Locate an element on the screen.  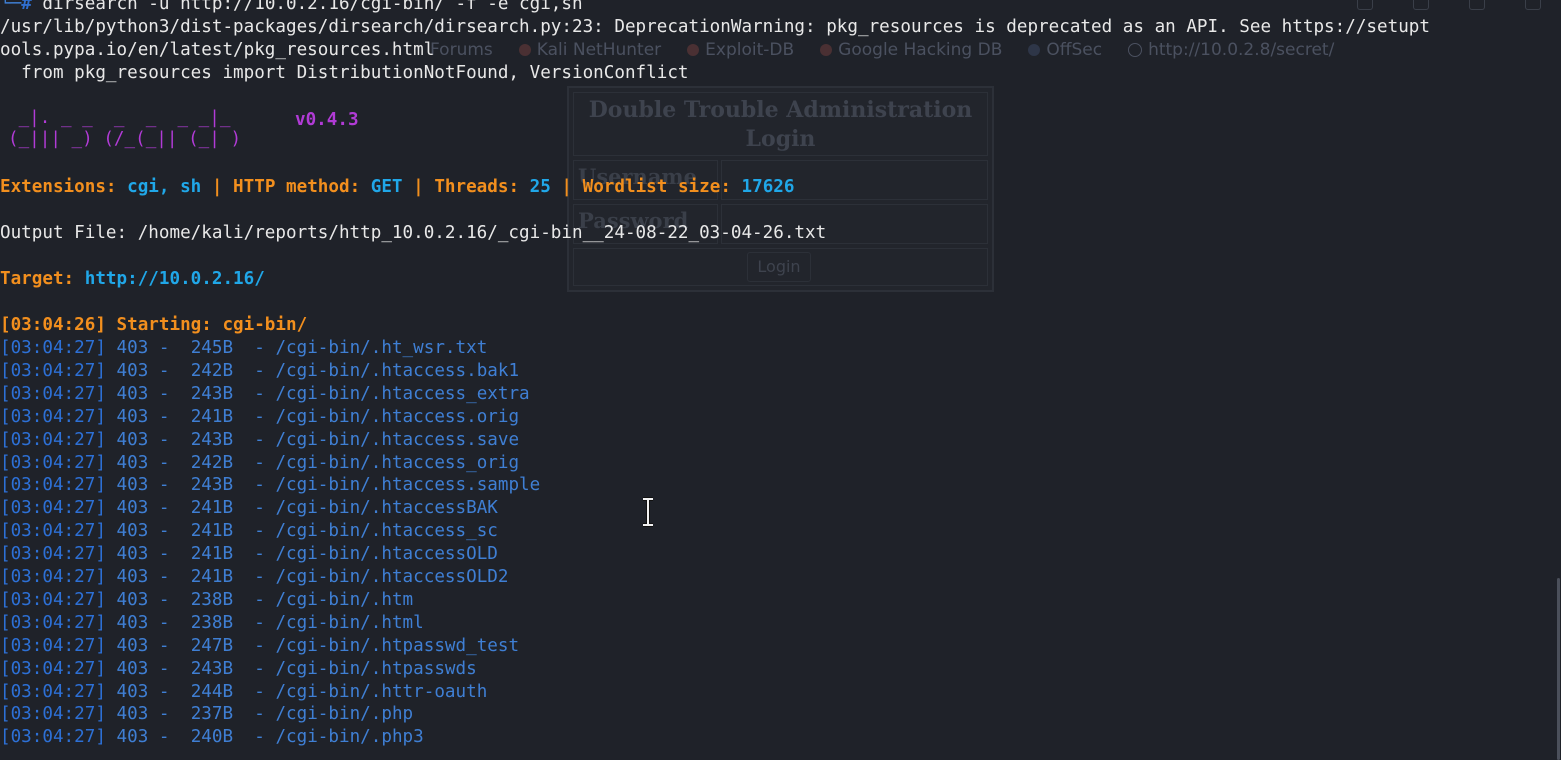
globe-icon is located at coordinates (1135, 50).